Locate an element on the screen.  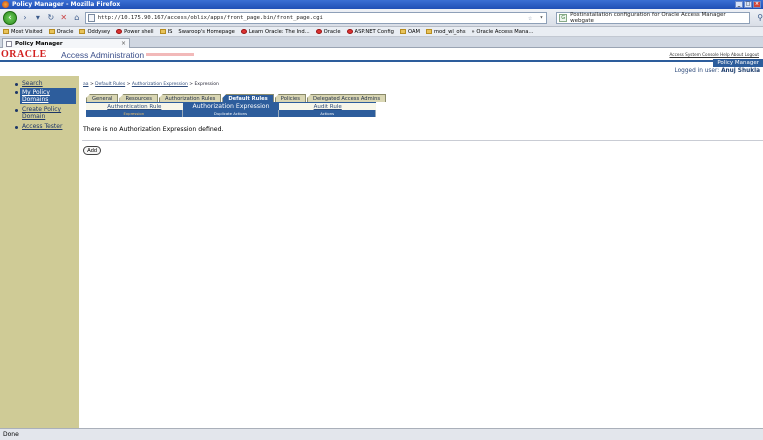
window-title-bar: Policy Manager - Mozilla Firefox _ □ × is located at coordinates (381, 4).